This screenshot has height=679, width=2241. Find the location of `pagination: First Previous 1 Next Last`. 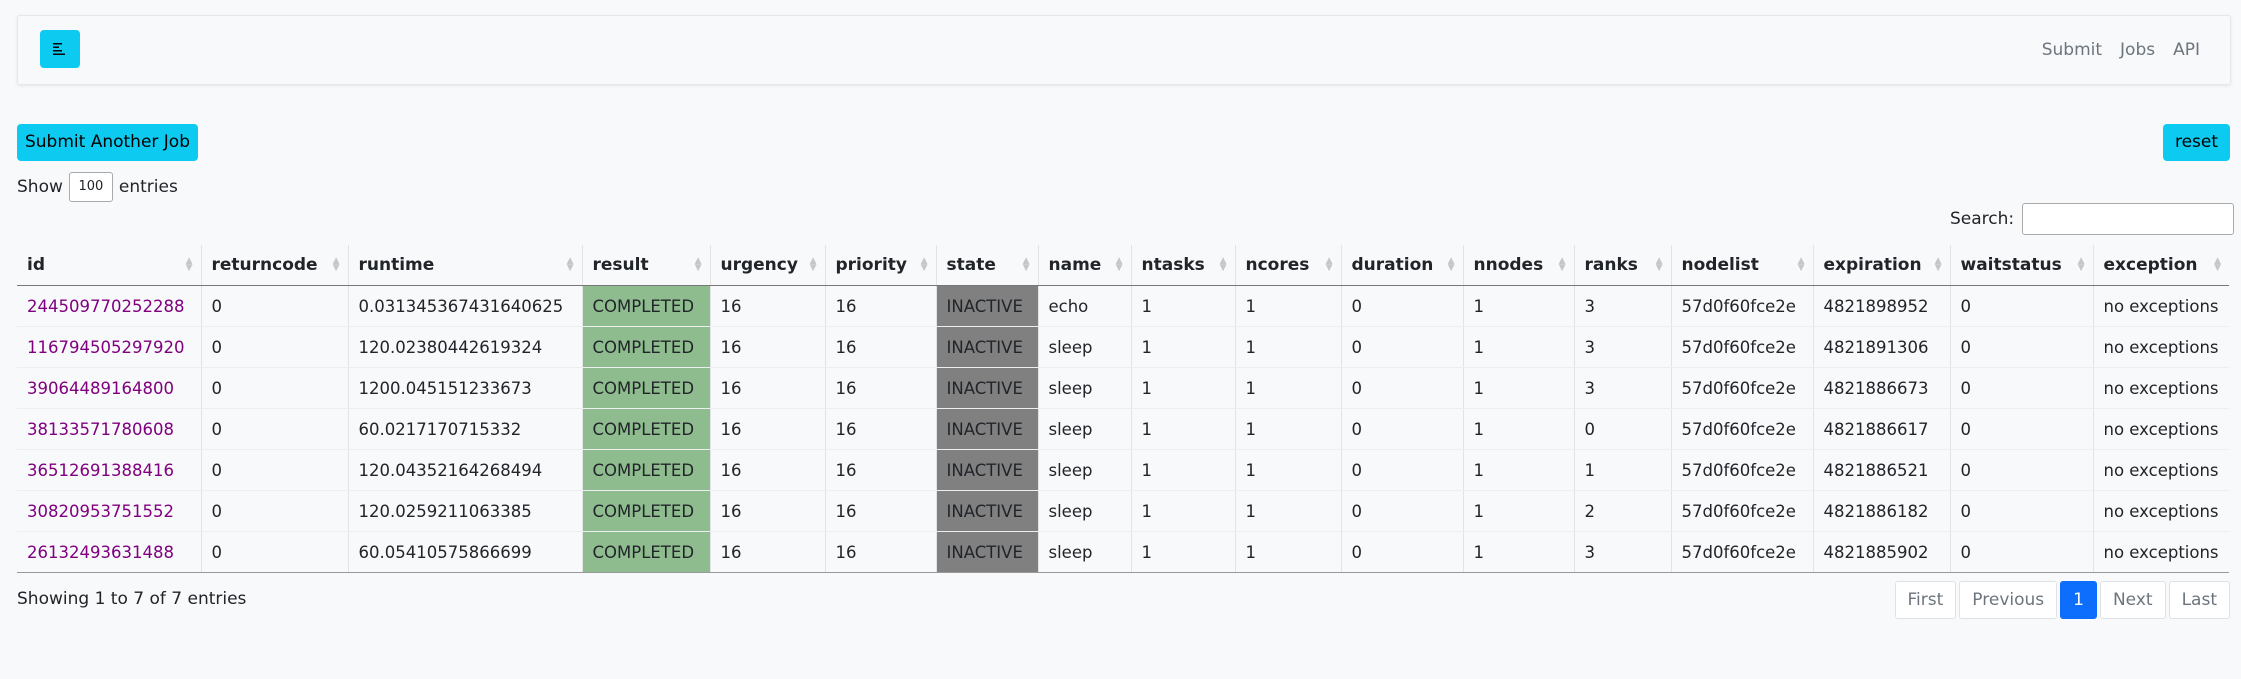

pagination: First Previous 1 Next Last is located at coordinates (2062, 600).